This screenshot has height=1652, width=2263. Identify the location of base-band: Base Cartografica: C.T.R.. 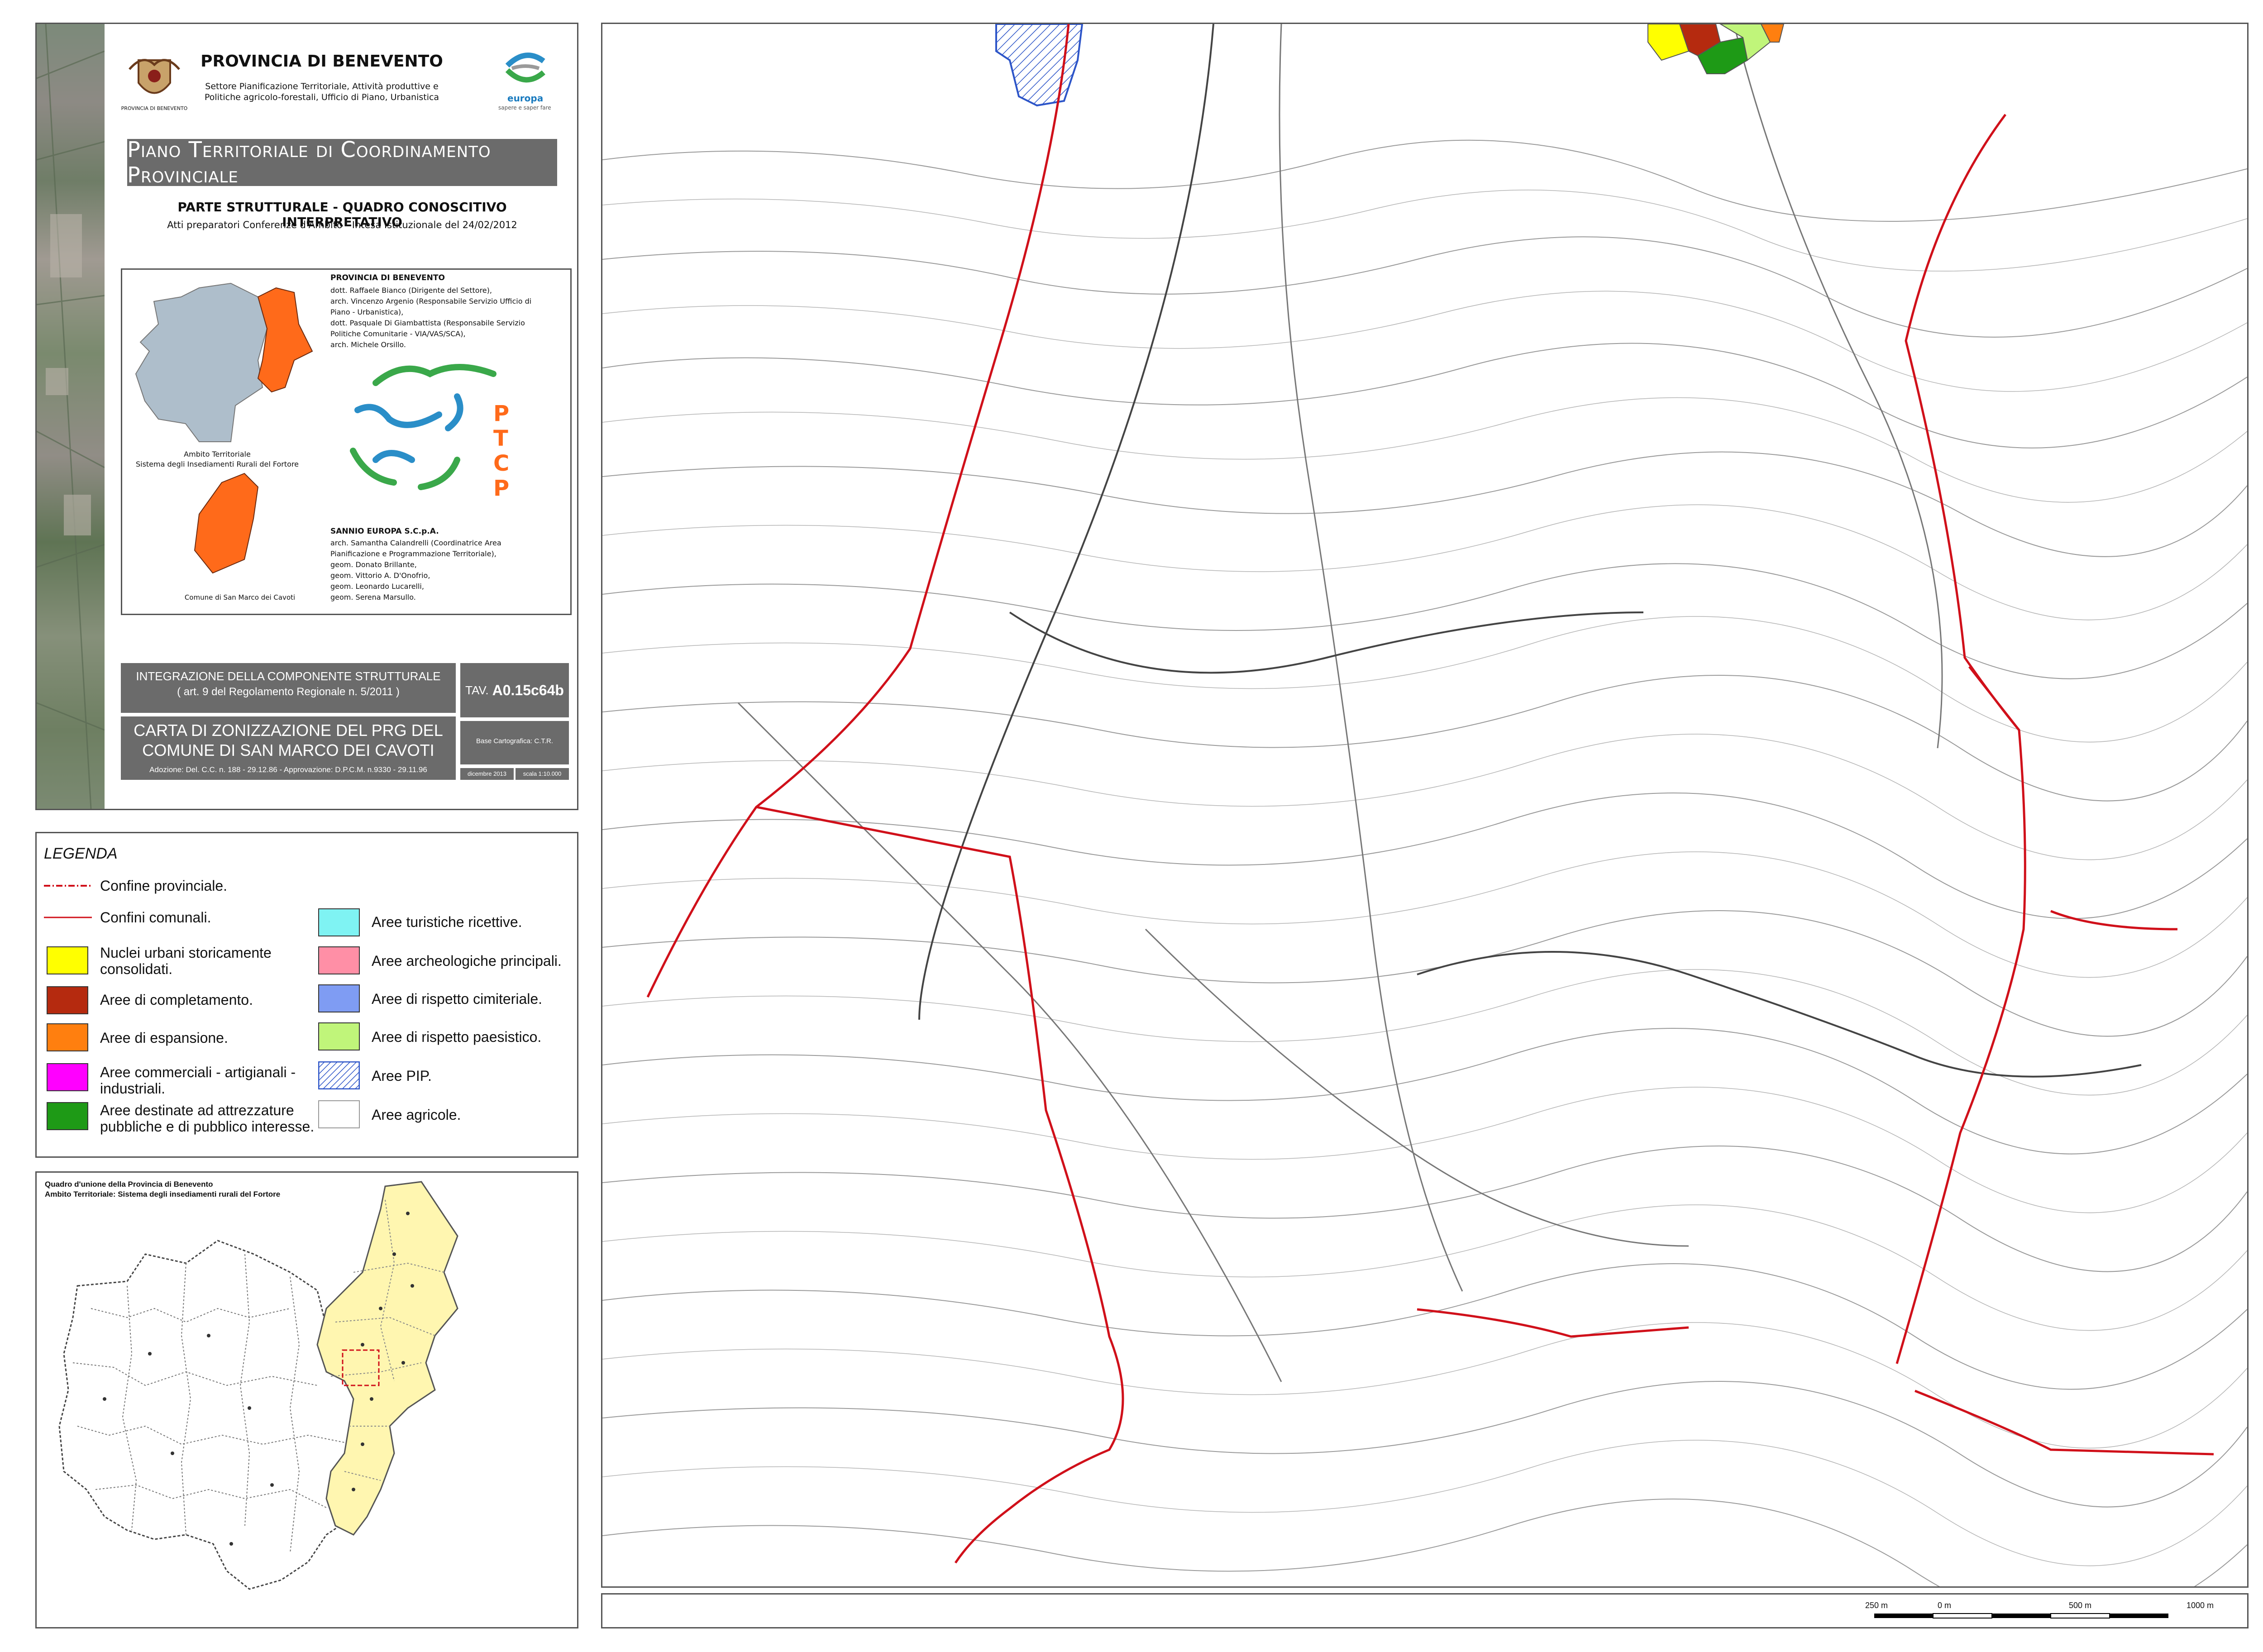
(514, 742).